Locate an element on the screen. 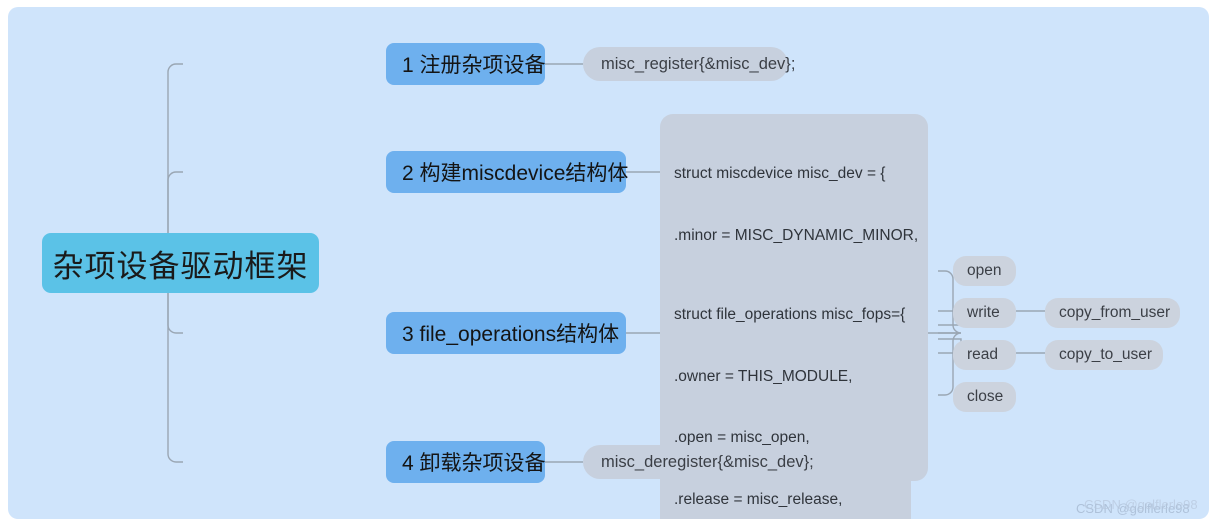  detail-pill-misc-deregister: misc_deregister{&misc_dev}; is located at coordinates (698, 462).